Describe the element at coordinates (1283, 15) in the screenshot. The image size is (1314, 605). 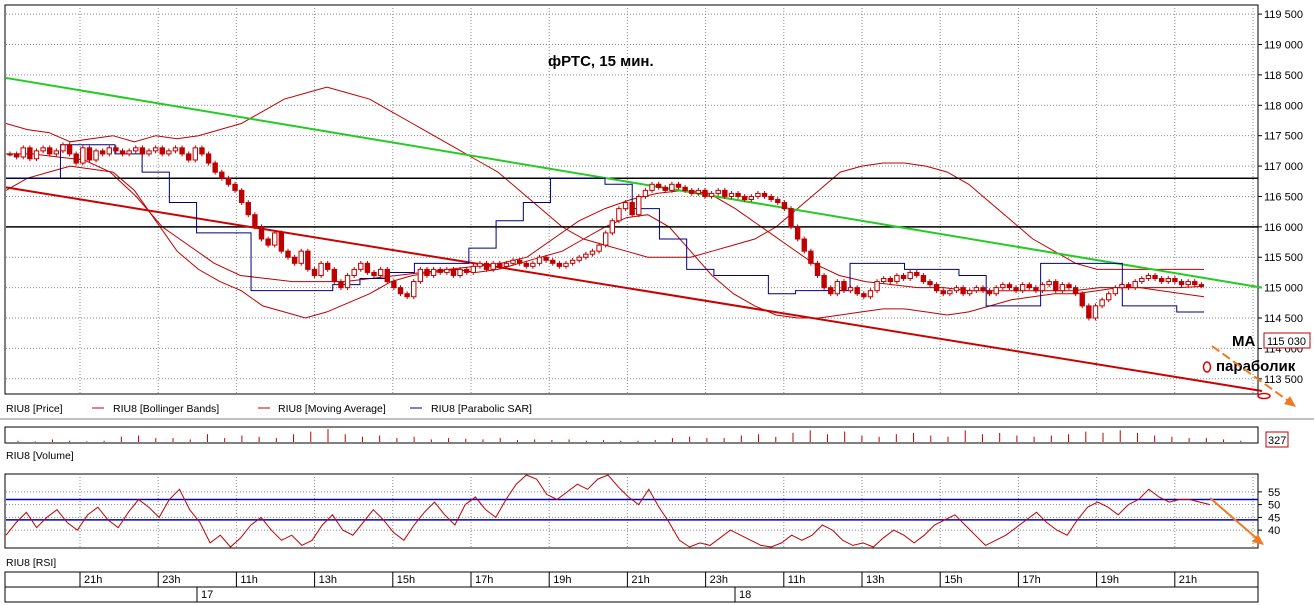
I see `y-tick-label: 119 500` at that location.